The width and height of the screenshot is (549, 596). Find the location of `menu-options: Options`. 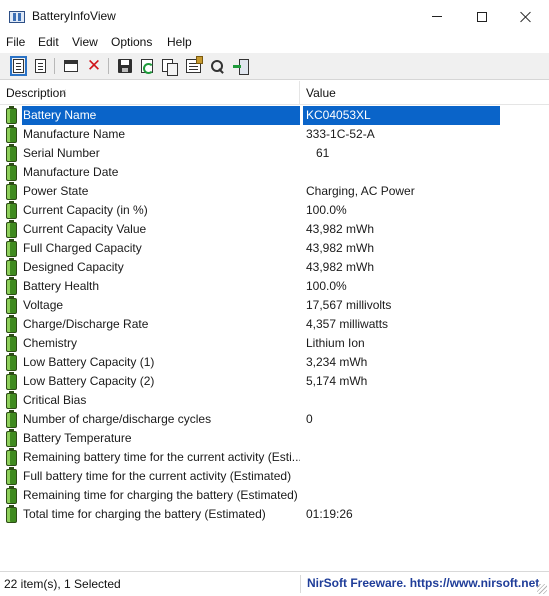

menu-options: Options is located at coordinates (131, 42).